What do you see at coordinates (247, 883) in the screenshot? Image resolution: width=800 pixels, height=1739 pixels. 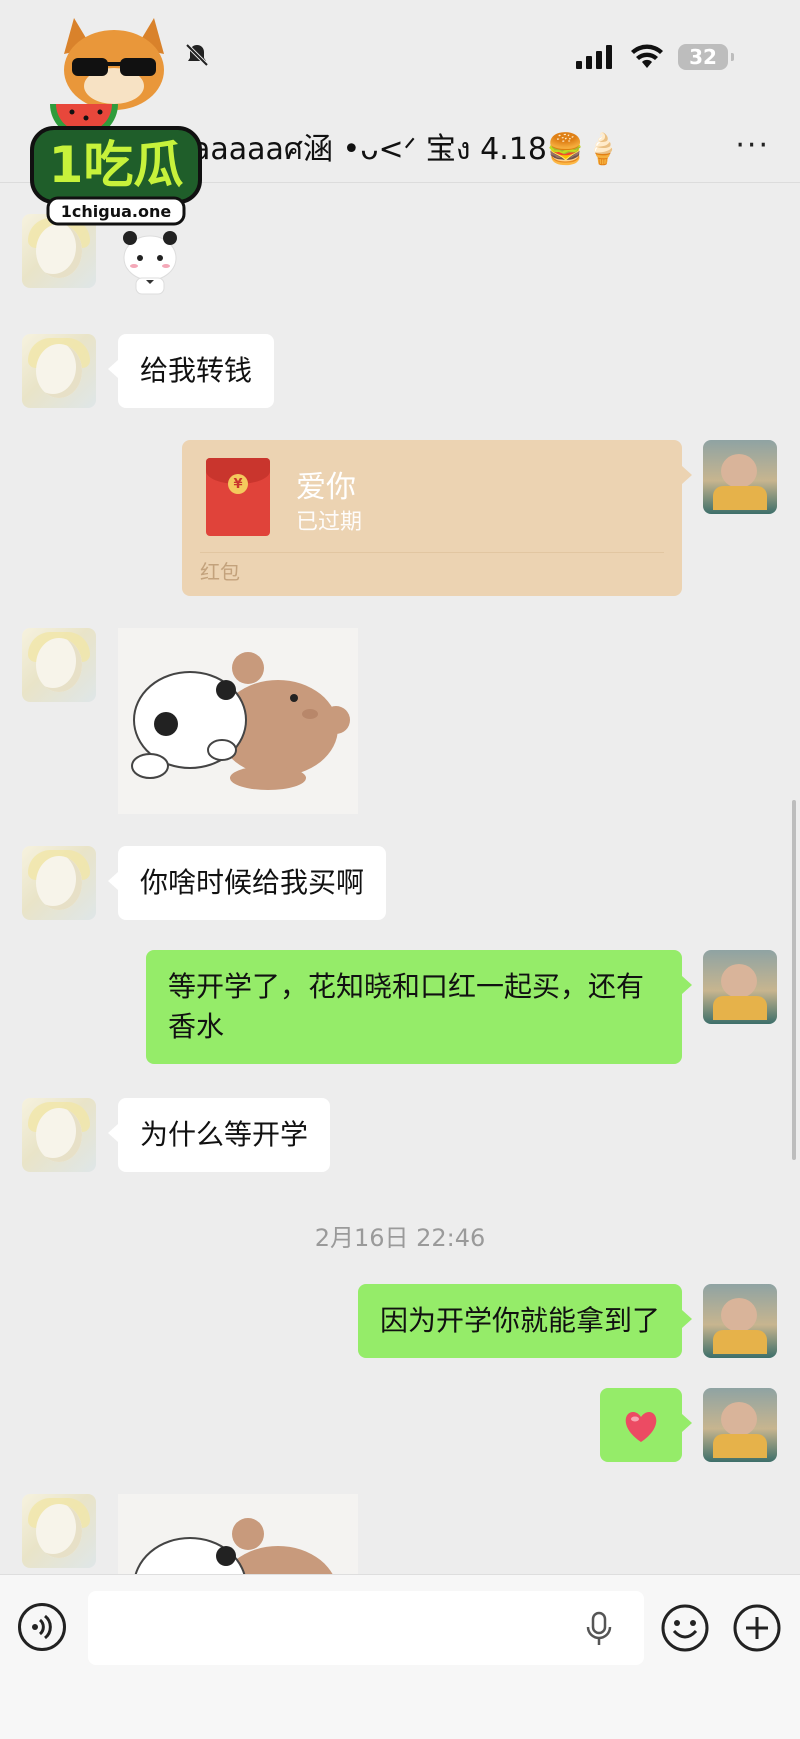 I see `message-bubble-incoming: 你啥时候给我买啊` at bounding box center [247, 883].